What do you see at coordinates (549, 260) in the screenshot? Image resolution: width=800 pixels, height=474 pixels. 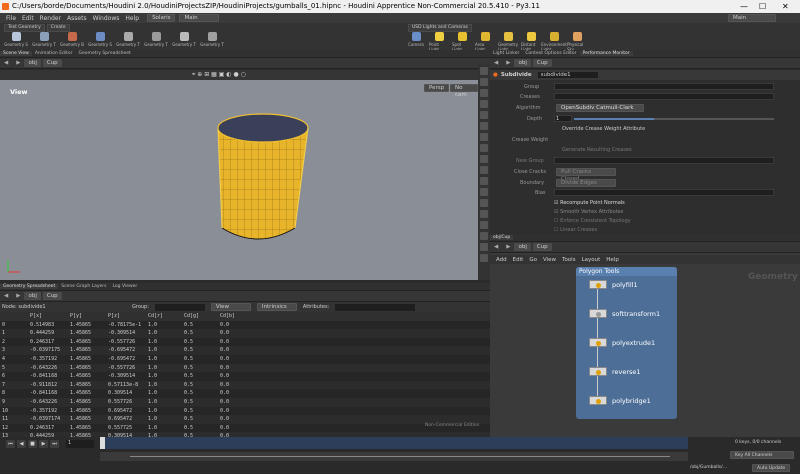 I see `menu-view: View` at bounding box center [549, 260].